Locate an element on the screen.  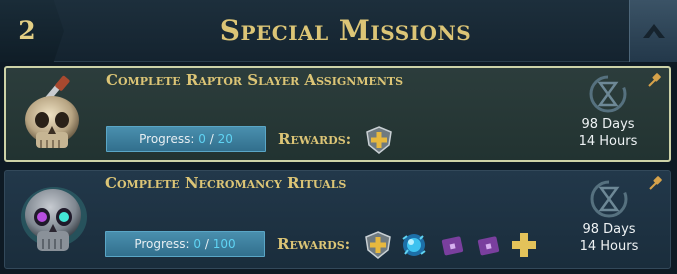
progress-total: 20 is located at coordinates (225, 139).